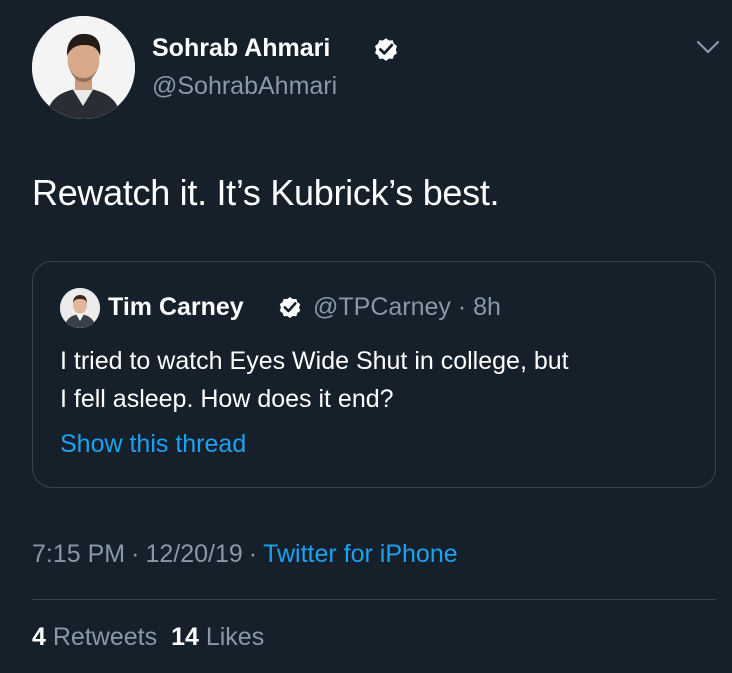  Describe the element at coordinates (241, 48) in the screenshot. I see `author-display-name: Sohrab Ahmari` at that location.